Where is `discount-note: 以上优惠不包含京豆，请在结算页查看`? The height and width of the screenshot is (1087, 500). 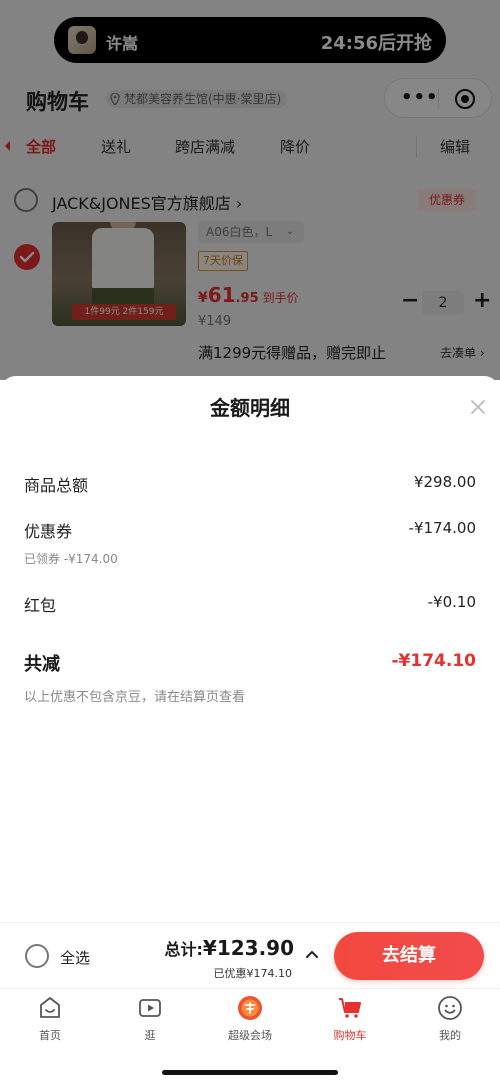 discount-note: 以上优惠不包含京豆，请在结算页查看 is located at coordinates (135, 697).